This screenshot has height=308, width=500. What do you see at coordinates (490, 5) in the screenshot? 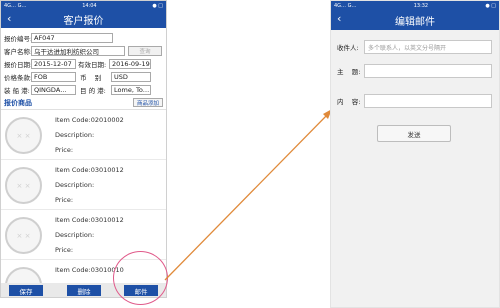
I see `battery-icon: ● □` at bounding box center [490, 5].